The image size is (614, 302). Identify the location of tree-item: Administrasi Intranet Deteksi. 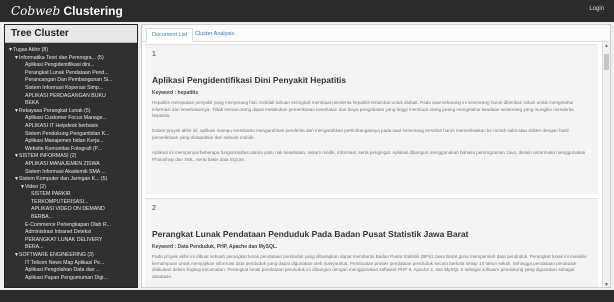
(72, 233).